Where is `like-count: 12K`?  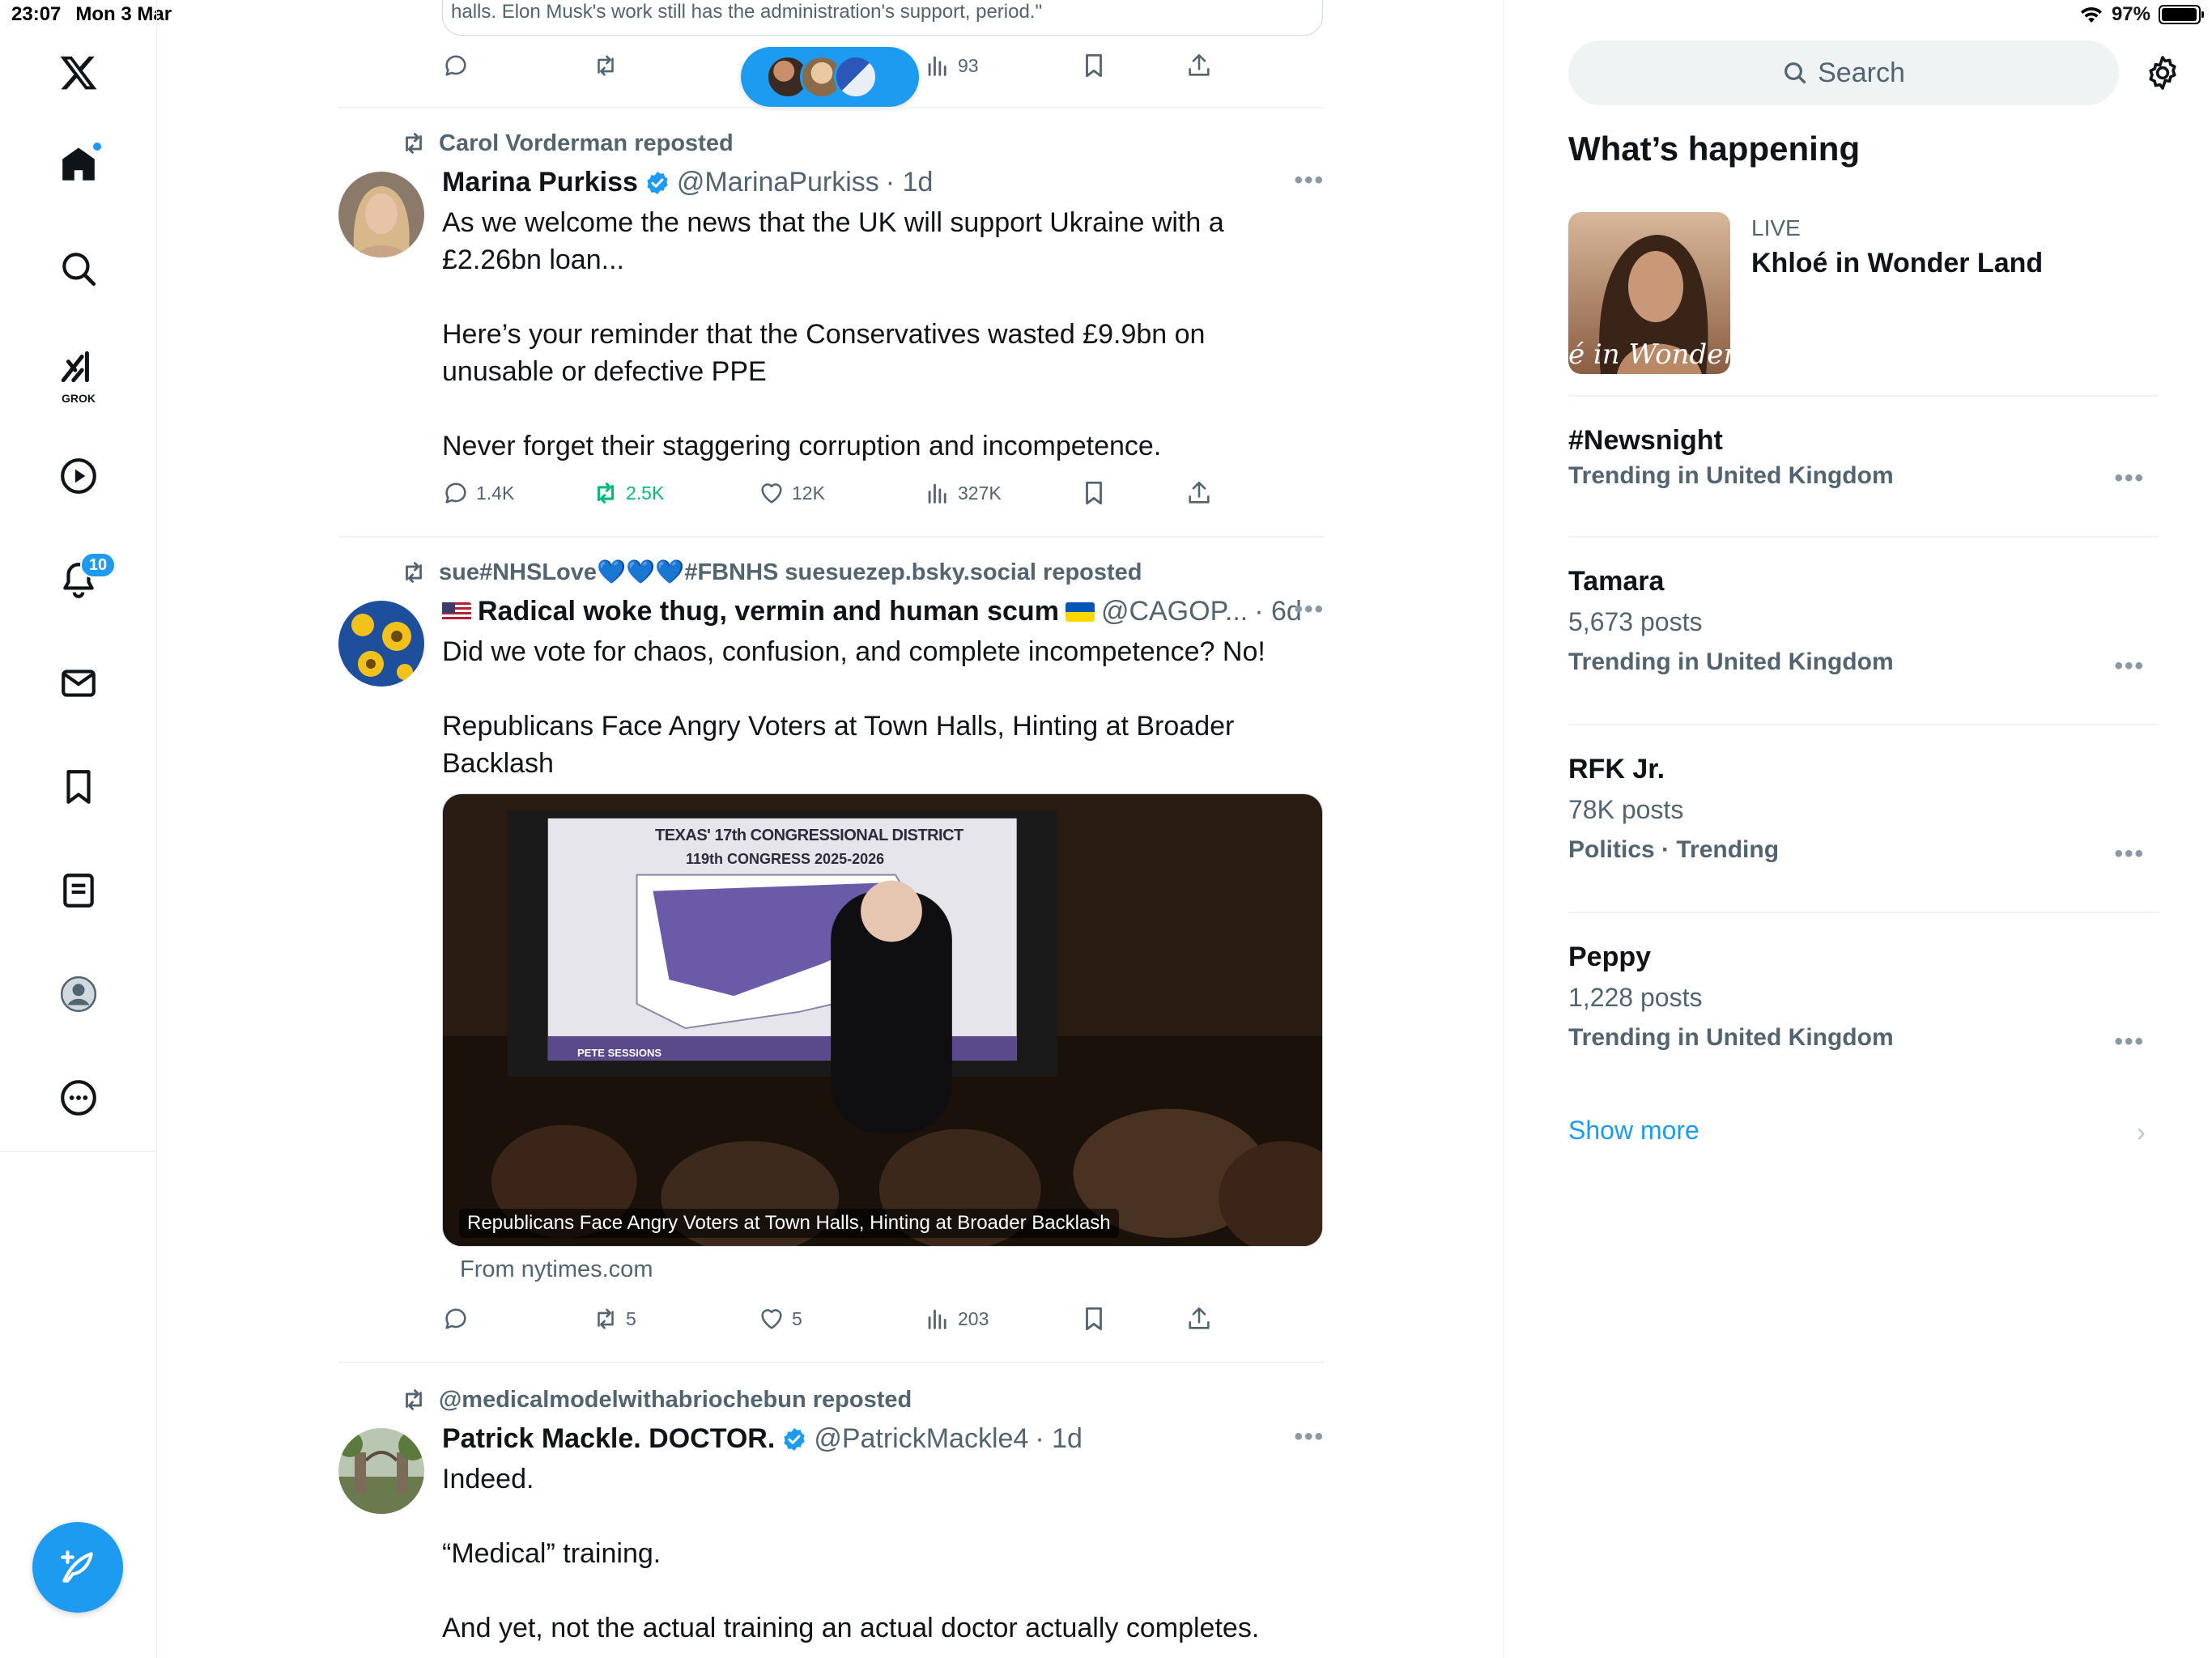 like-count: 12K is located at coordinates (808, 493).